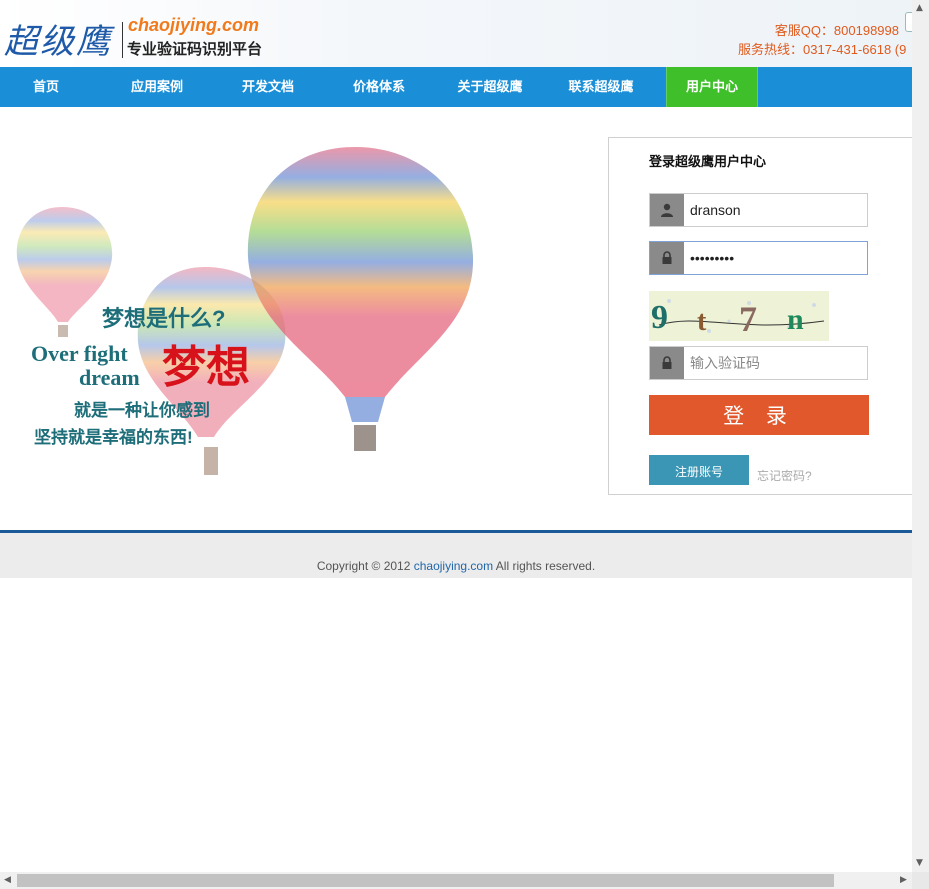 The image size is (929, 889). Describe the element at coordinates (659, 317) in the screenshot. I see `captcha-char-1: 9` at that location.